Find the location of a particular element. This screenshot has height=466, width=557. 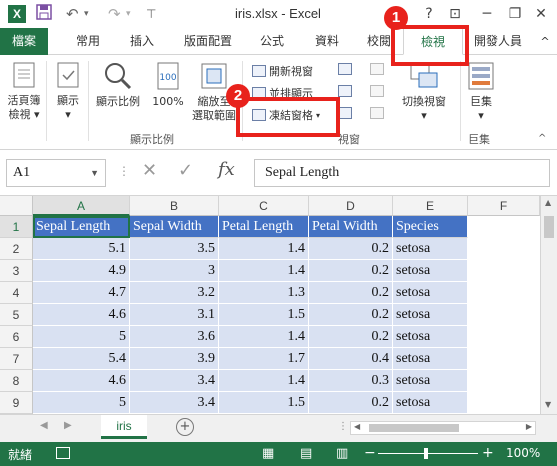

row-header-3: 3 is located at coordinates (16, 271).